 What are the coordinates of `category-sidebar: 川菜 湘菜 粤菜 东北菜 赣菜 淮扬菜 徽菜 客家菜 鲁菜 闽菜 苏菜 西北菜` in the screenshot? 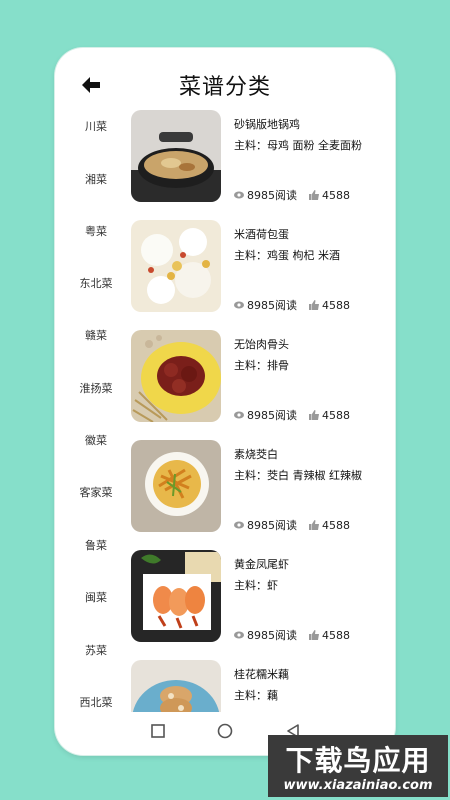 It's located at (96, 411).